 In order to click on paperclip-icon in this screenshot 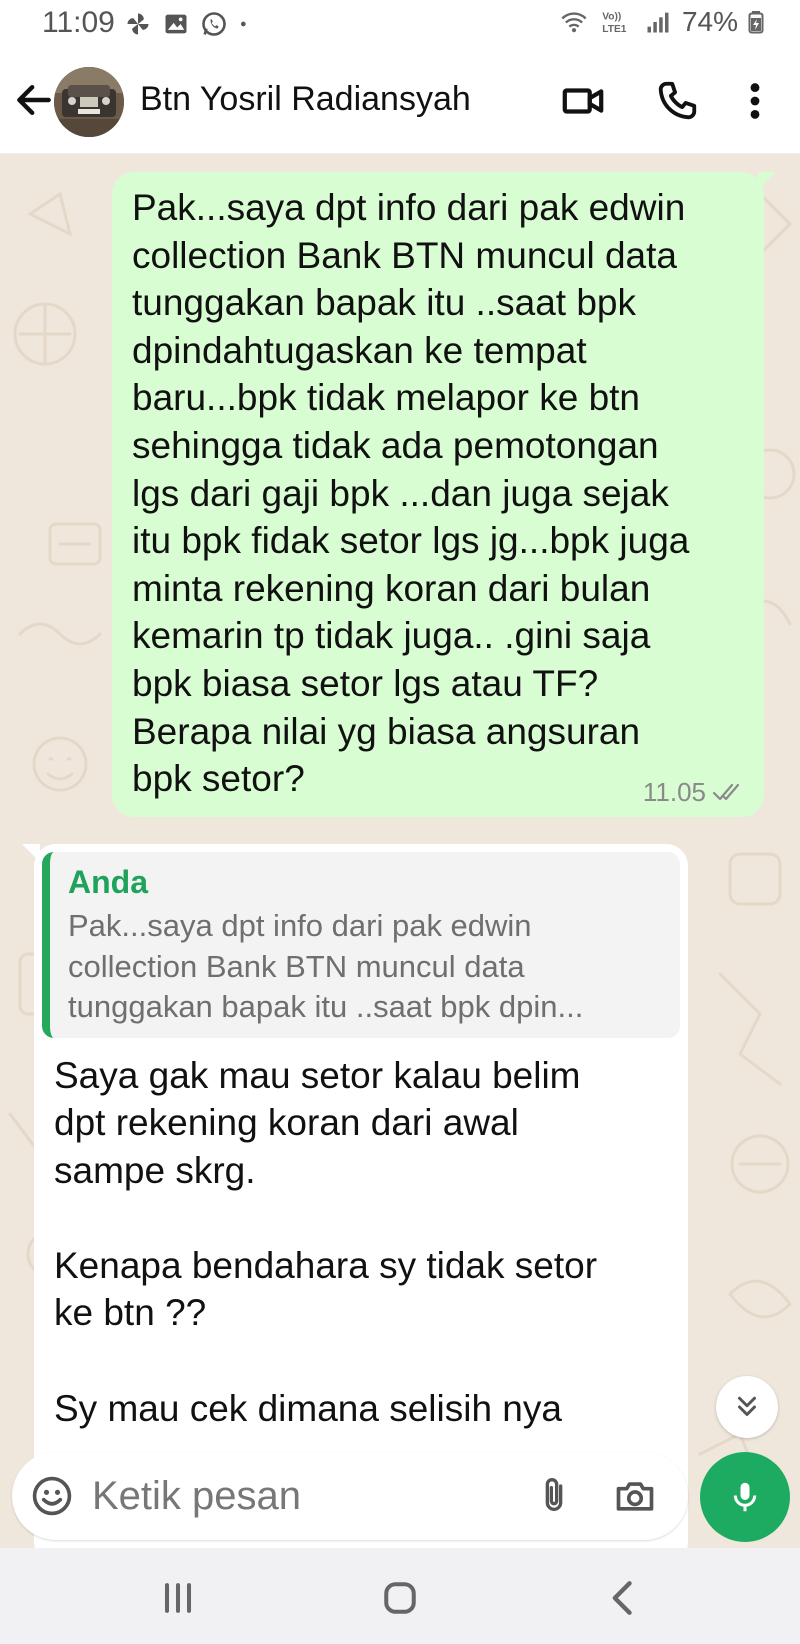, I will do `click(554, 1496)`.